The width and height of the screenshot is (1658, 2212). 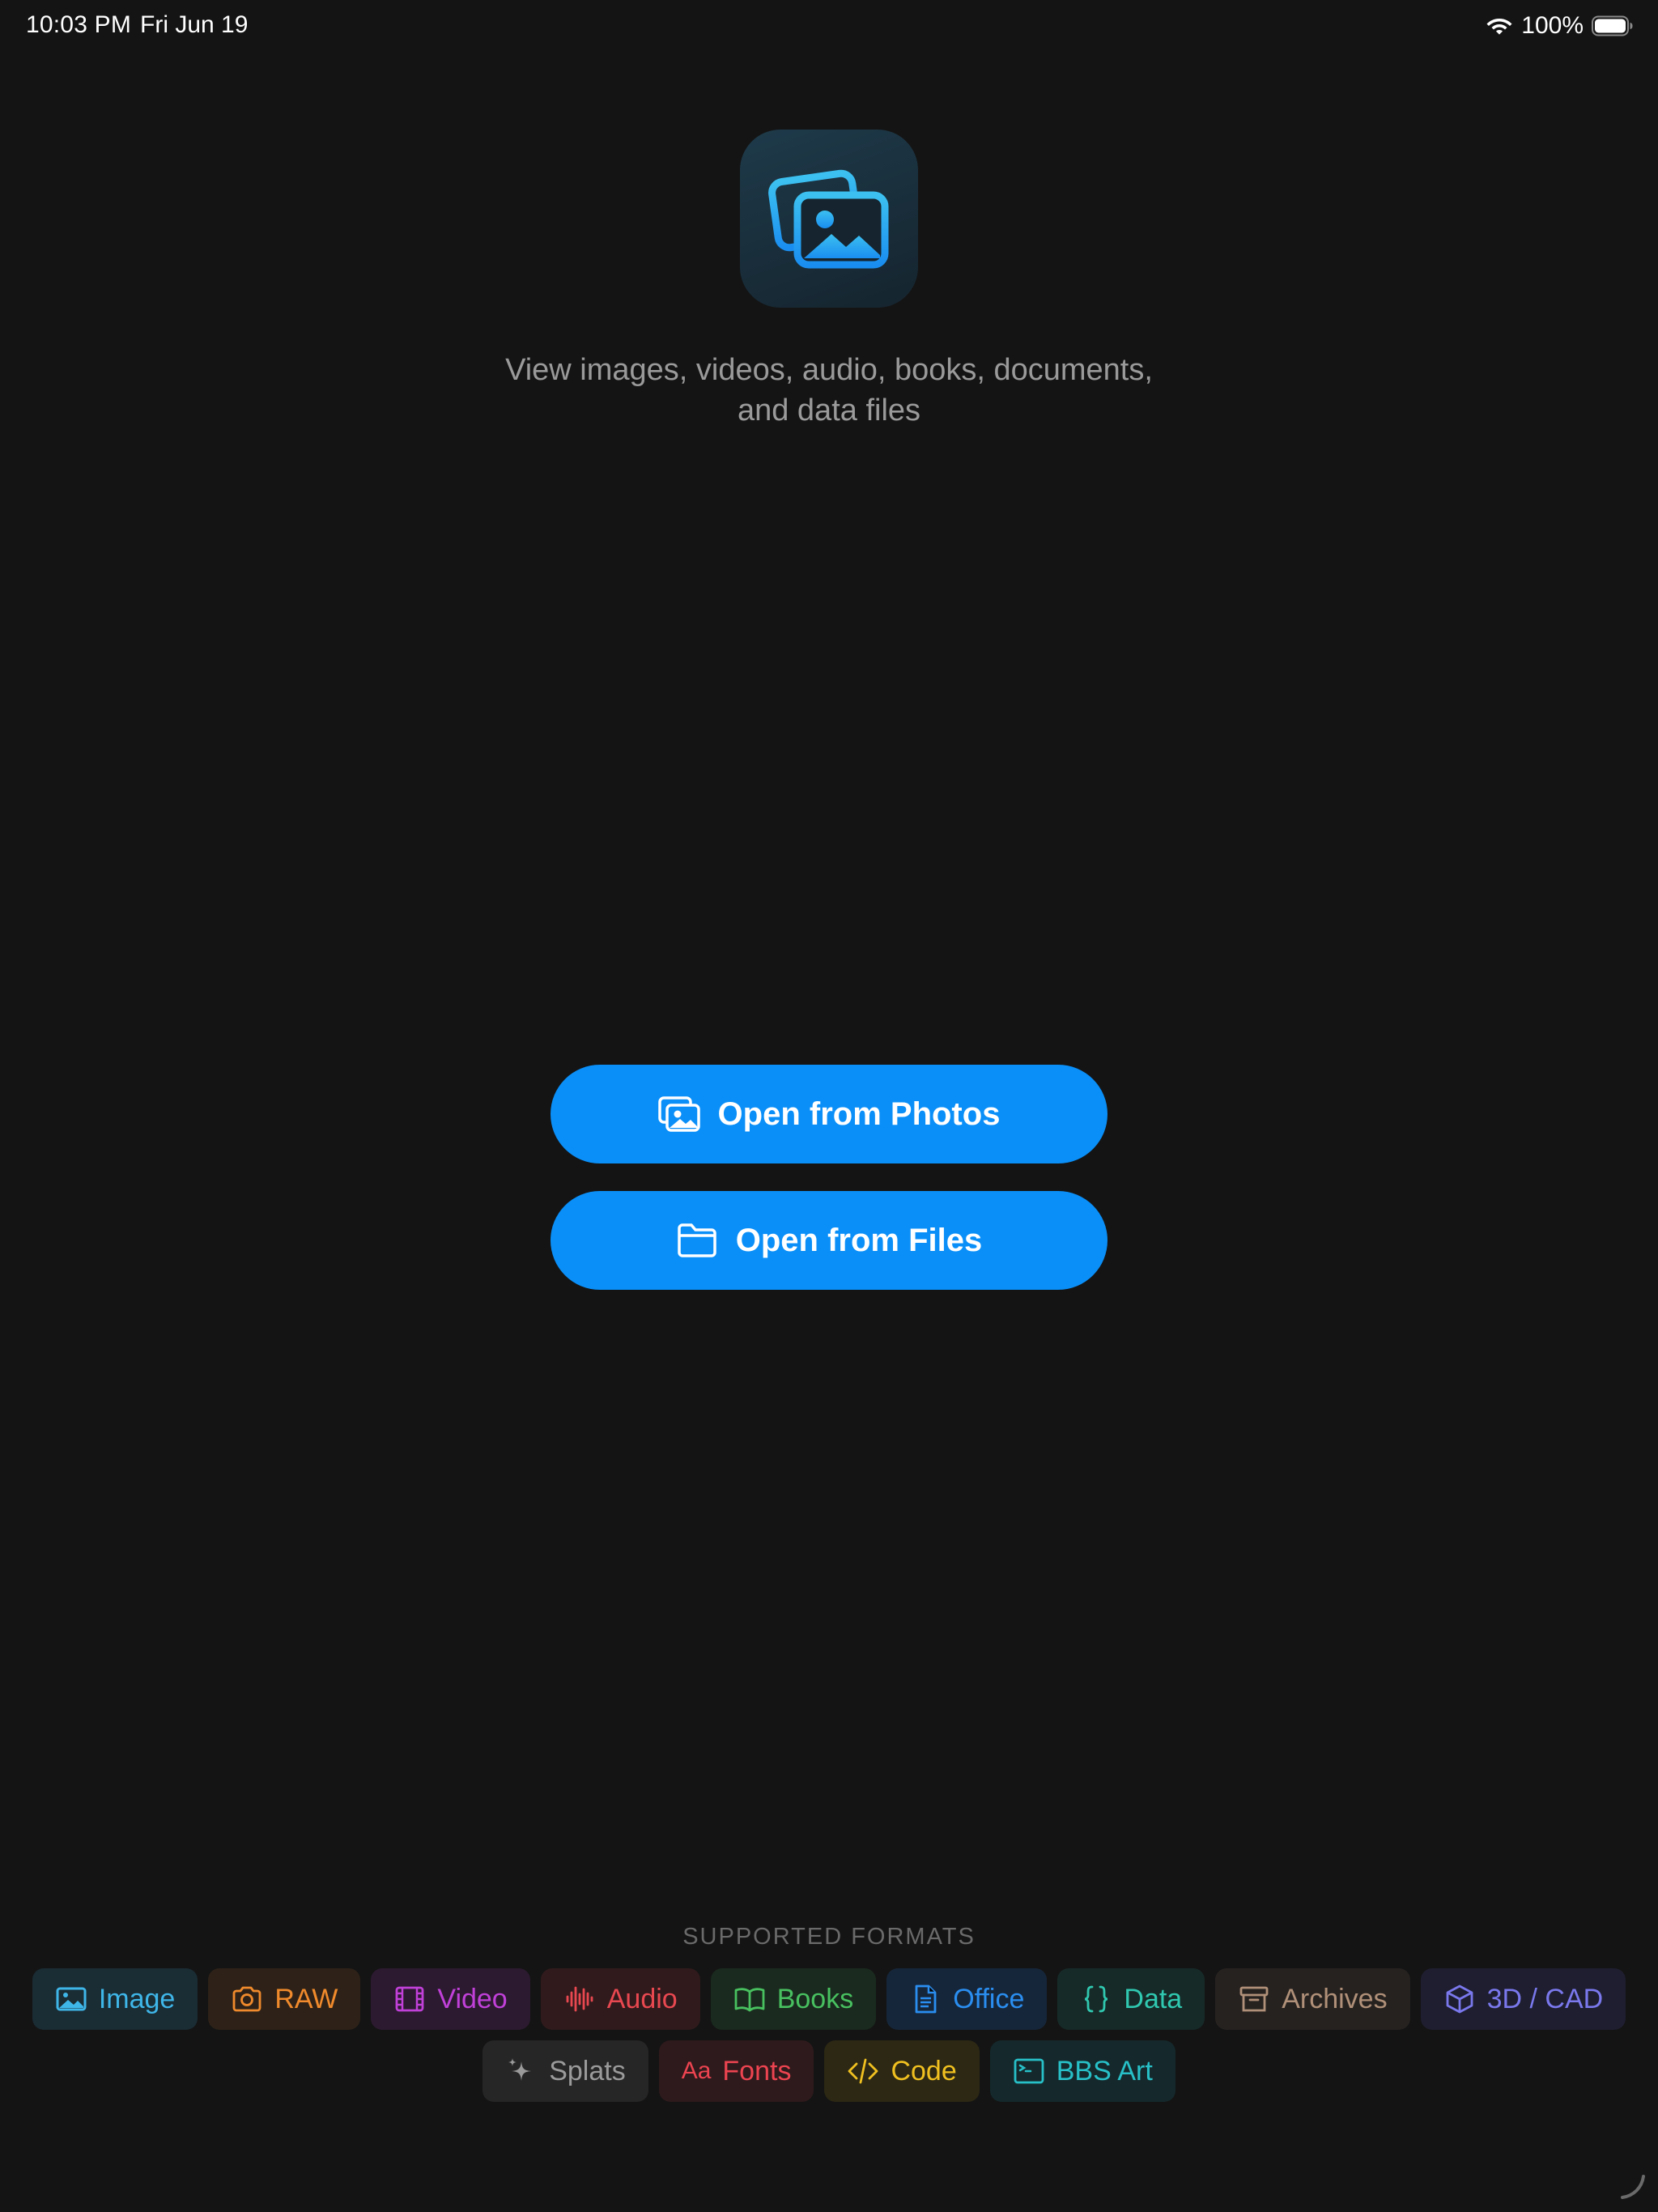 I want to click on status-bar: 10:03 PM Fri Jun 19 100%, so click(x=829, y=26).